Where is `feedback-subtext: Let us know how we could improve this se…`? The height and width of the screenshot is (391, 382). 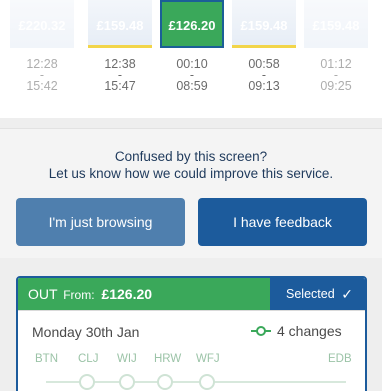
feedback-subtext: Let us know how we could improve this se… is located at coordinates (191, 173).